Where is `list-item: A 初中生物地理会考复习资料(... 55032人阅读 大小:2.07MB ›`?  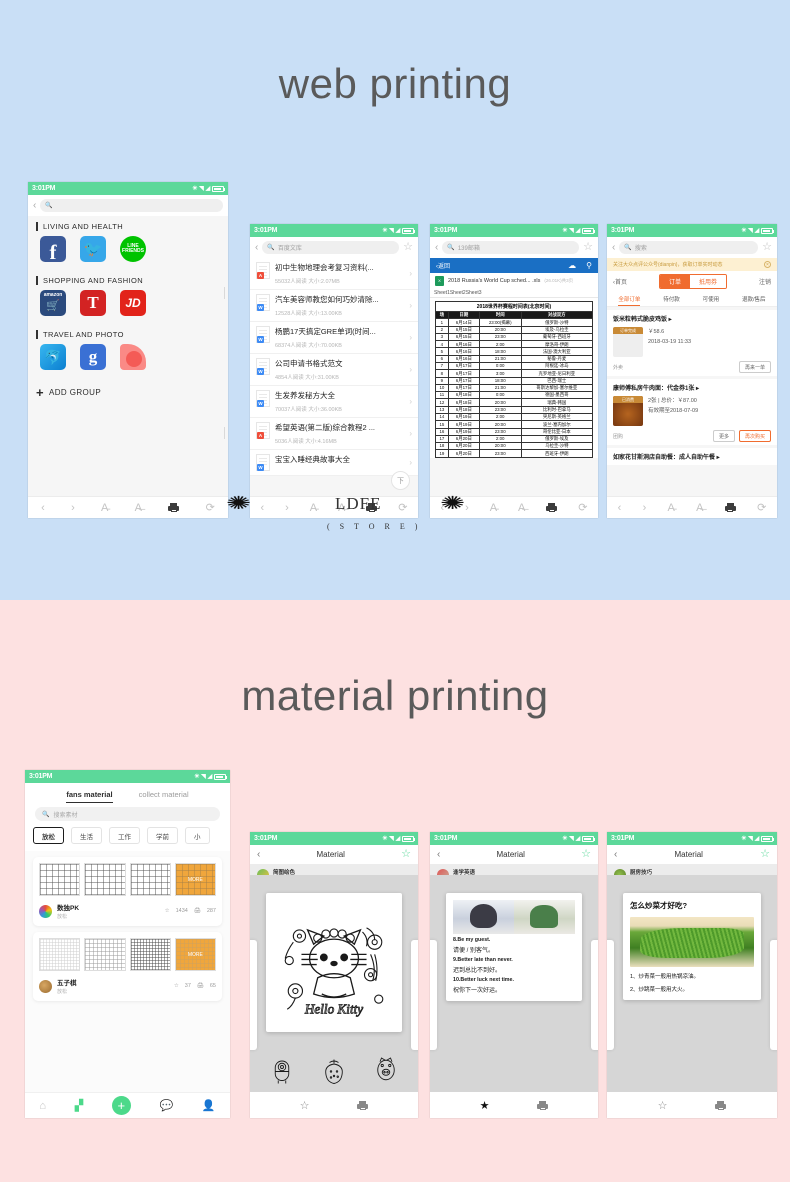
list-item: A 初中生物地理会考复习资料(... 55032人阅读 大小:2.07MB › is located at coordinates (334, 274).